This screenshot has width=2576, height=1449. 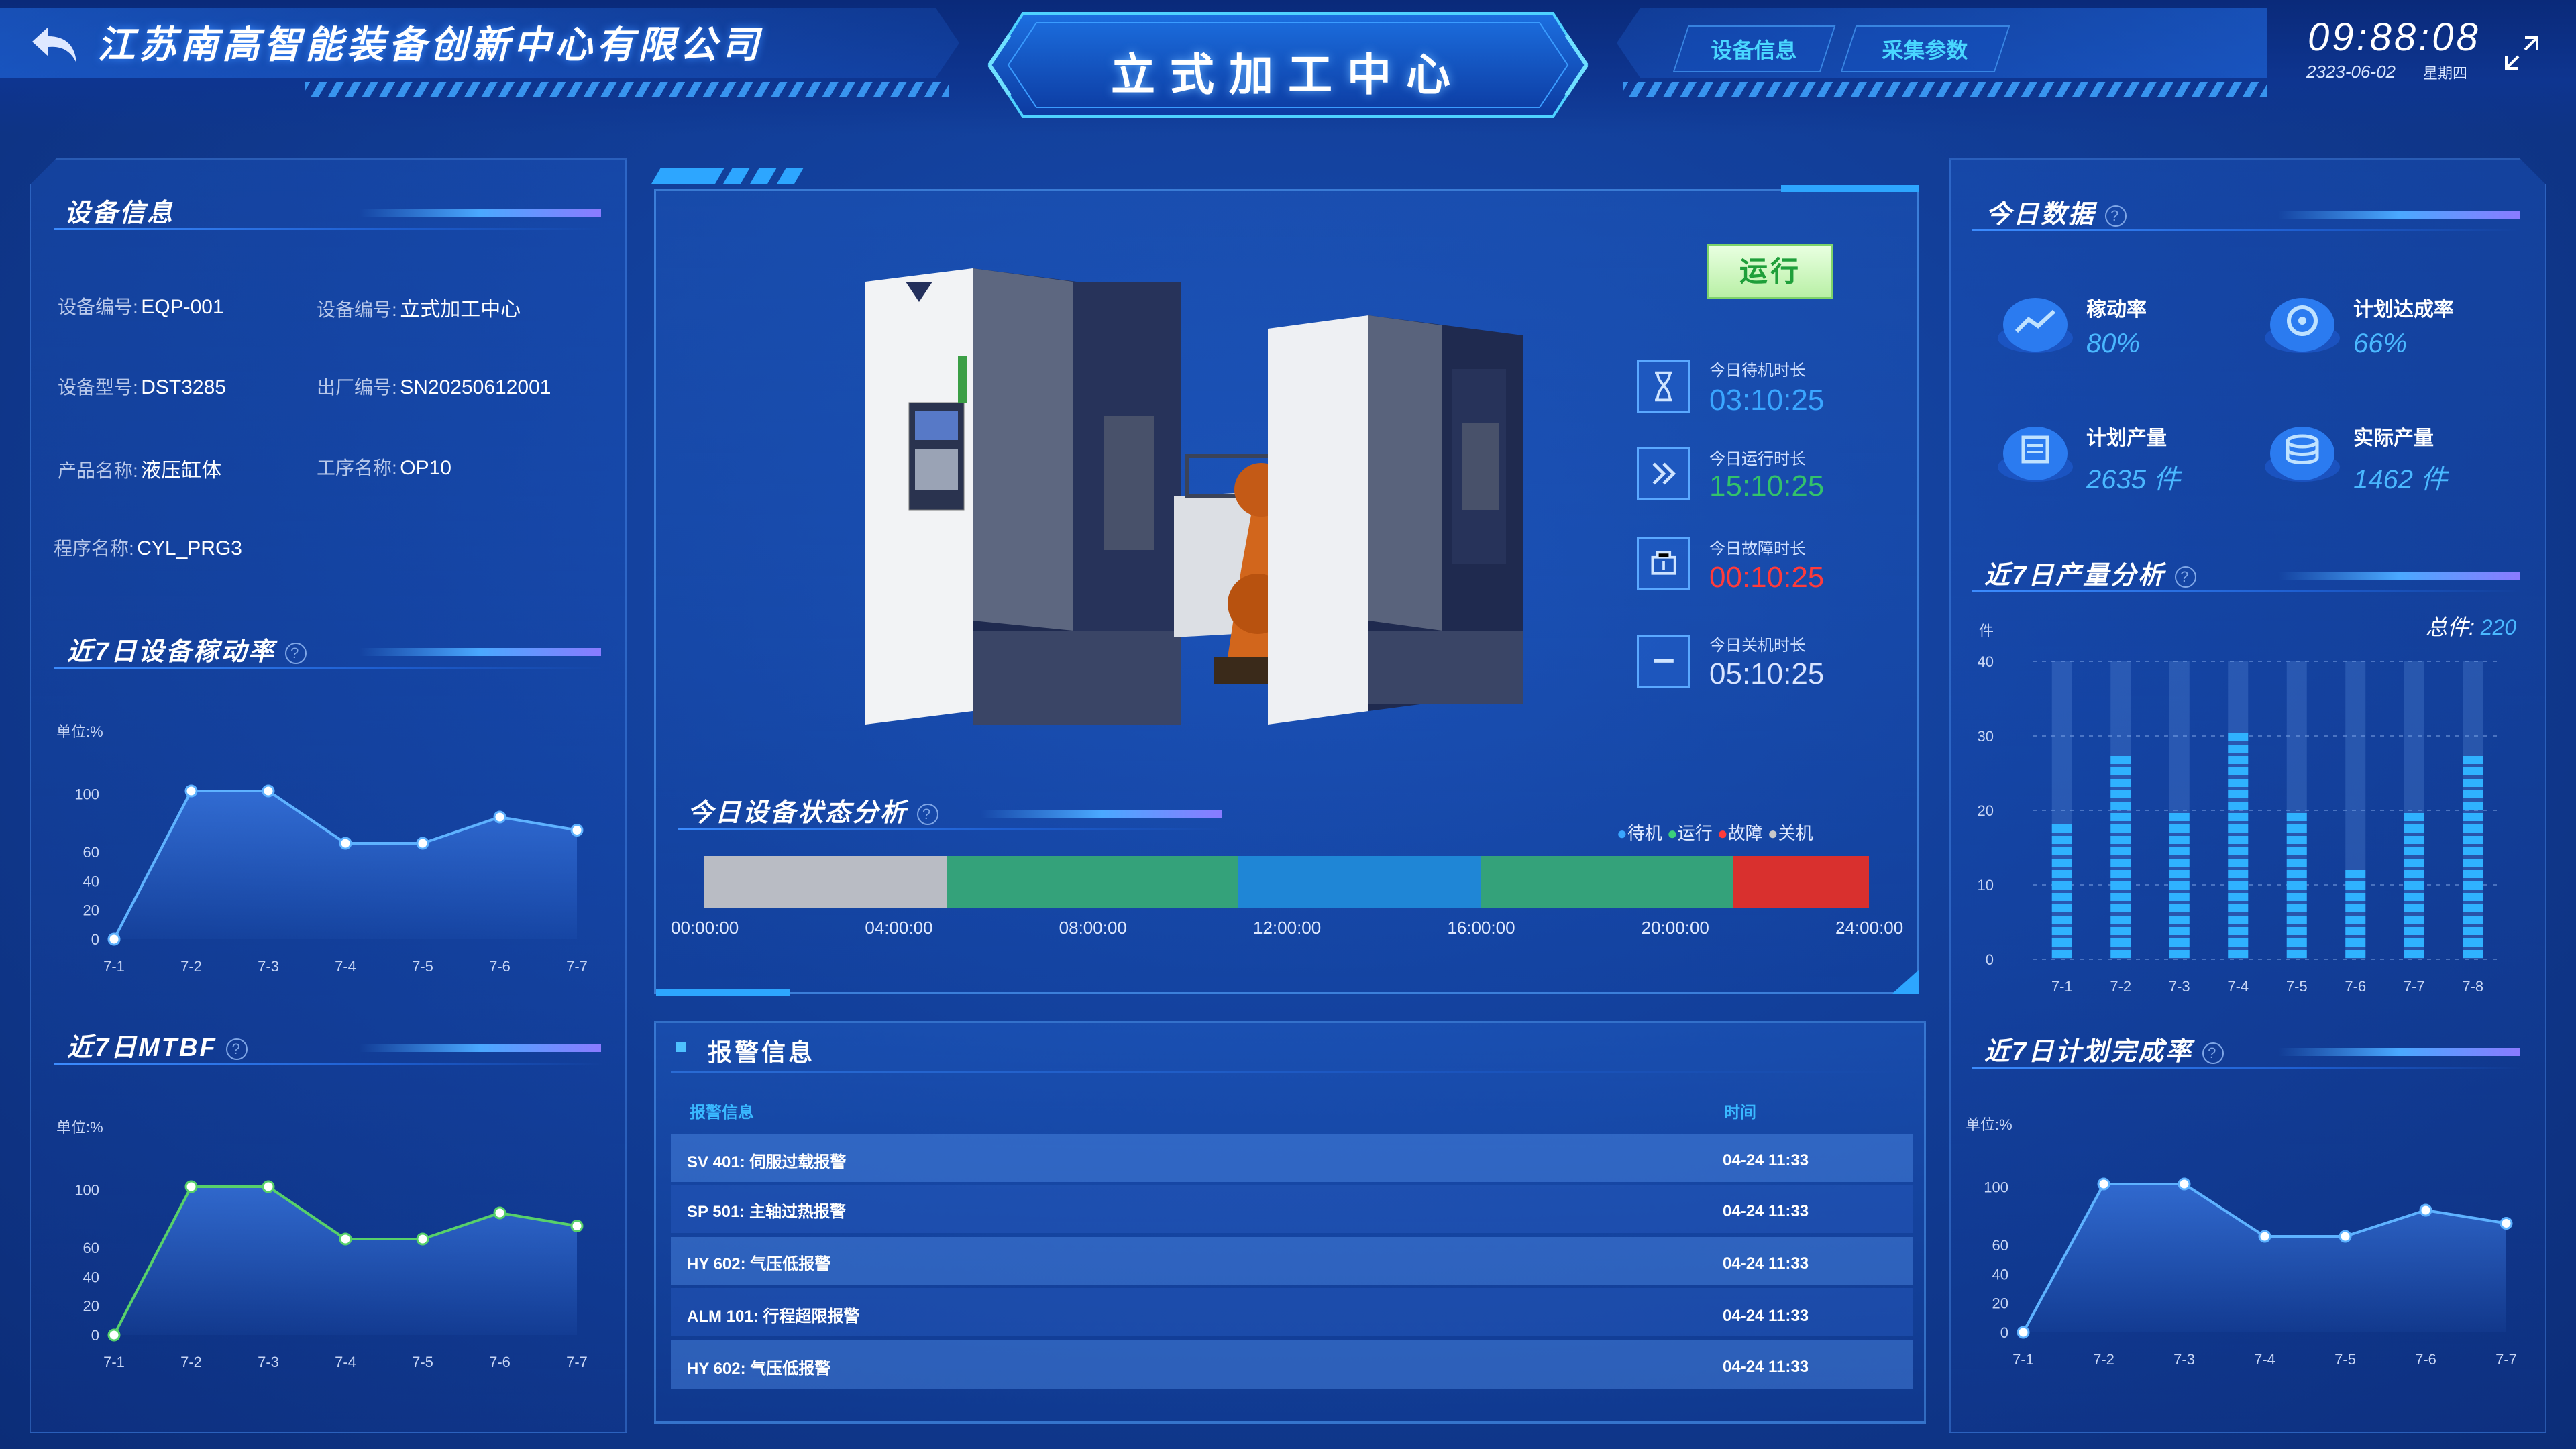 What do you see at coordinates (2000, 1245) in the screenshot?
I see `y-tick-label: 60` at bounding box center [2000, 1245].